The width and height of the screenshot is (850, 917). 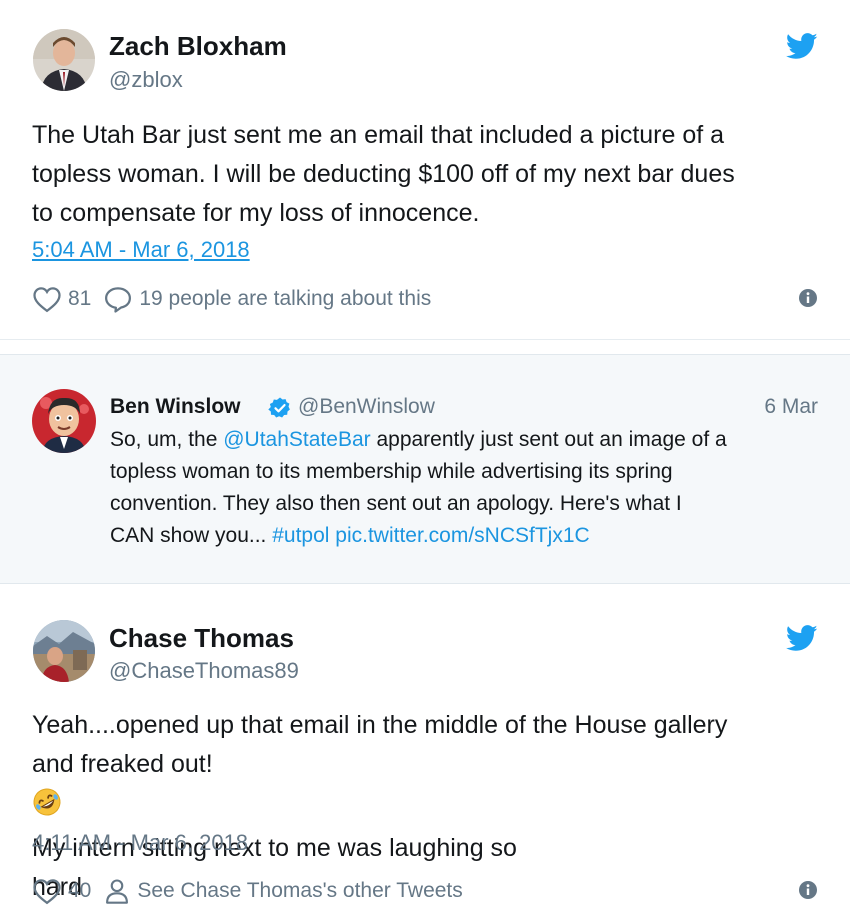 I want to click on tweet-text-line: to compensate for my loss of innocence., so click(x=256, y=213).